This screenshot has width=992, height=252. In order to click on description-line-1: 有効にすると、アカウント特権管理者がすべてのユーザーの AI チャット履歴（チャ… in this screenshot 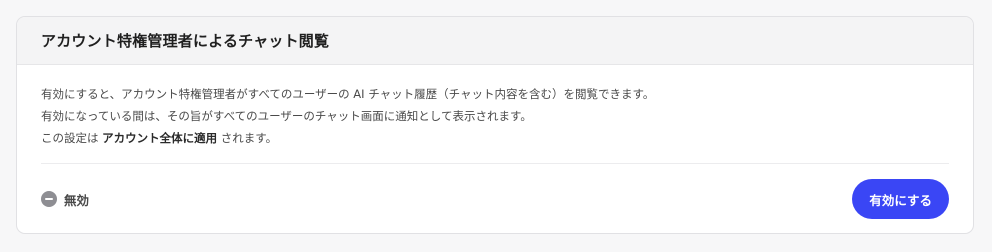, I will do `click(348, 94)`.